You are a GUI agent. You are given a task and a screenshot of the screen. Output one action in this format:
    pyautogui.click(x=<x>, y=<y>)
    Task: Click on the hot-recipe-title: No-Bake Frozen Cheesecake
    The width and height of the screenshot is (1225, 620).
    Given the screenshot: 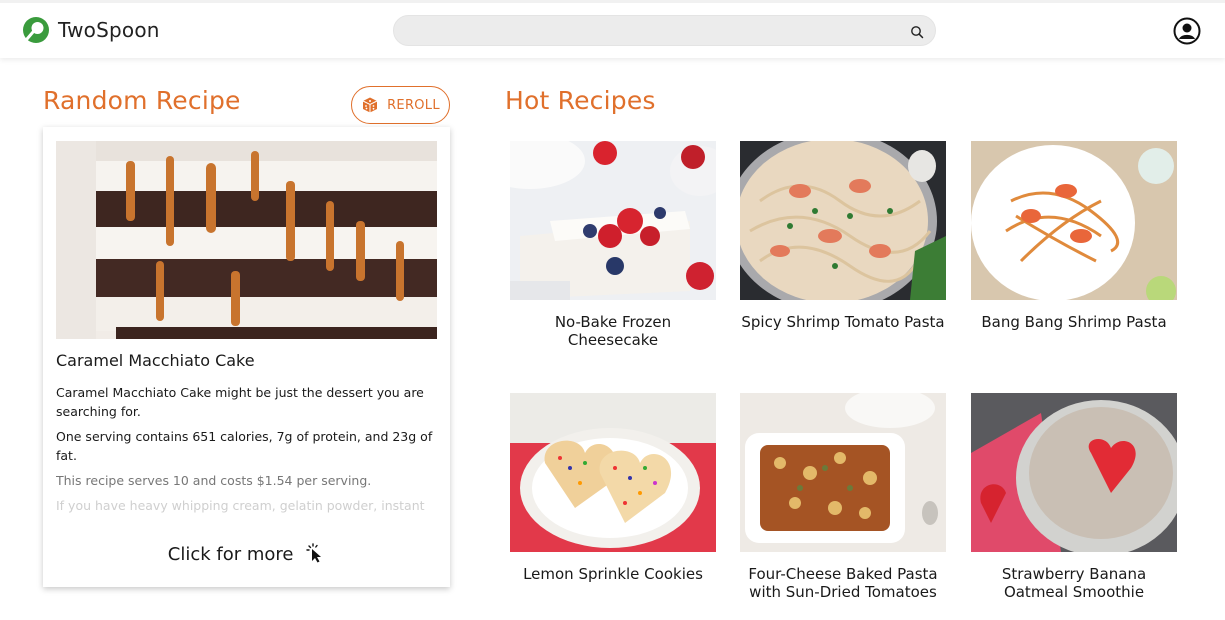 What is the action you would take?
    pyautogui.click(x=613, y=331)
    